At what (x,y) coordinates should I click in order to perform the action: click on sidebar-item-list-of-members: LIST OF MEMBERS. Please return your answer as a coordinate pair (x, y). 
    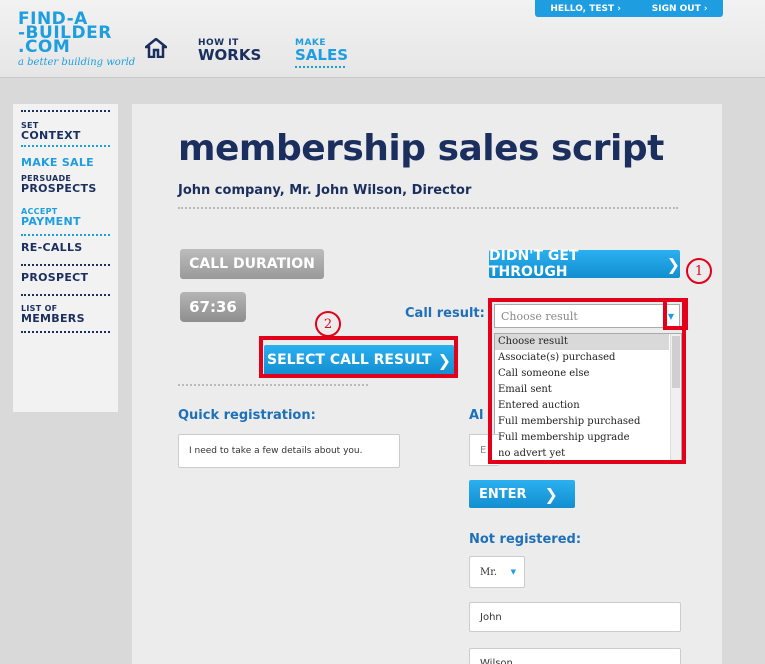
    Looking at the image, I should click on (65, 314).